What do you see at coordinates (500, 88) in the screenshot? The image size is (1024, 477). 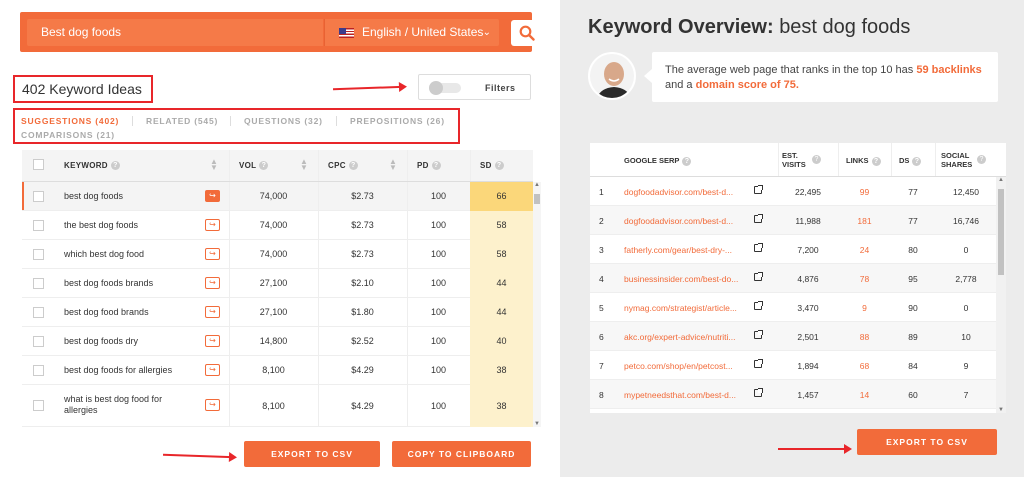 I see `filters-button: Filters` at bounding box center [500, 88].